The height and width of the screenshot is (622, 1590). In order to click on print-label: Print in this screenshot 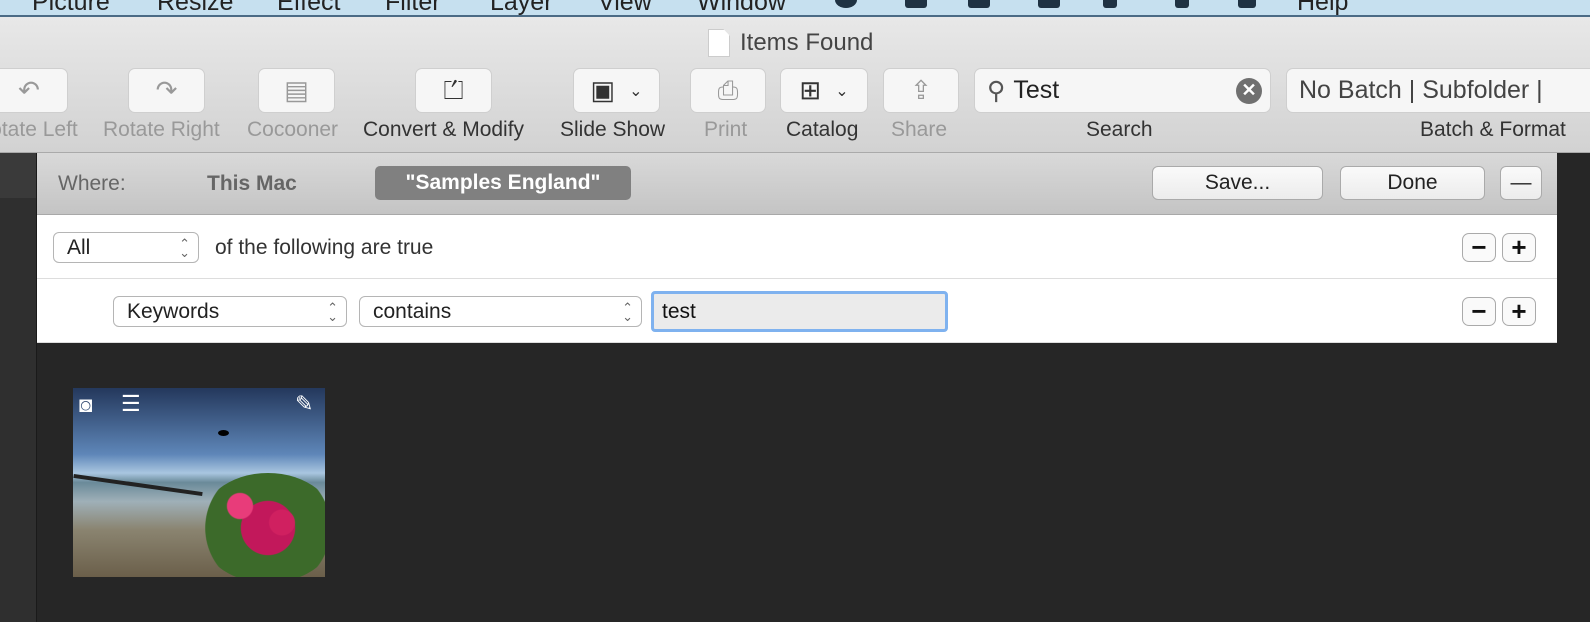, I will do `click(726, 129)`.